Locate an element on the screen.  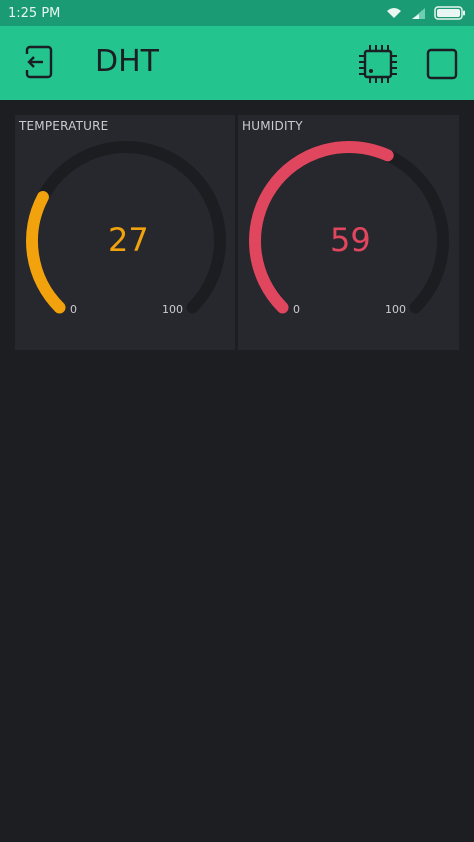
exit-icon is located at coordinates (38, 62).